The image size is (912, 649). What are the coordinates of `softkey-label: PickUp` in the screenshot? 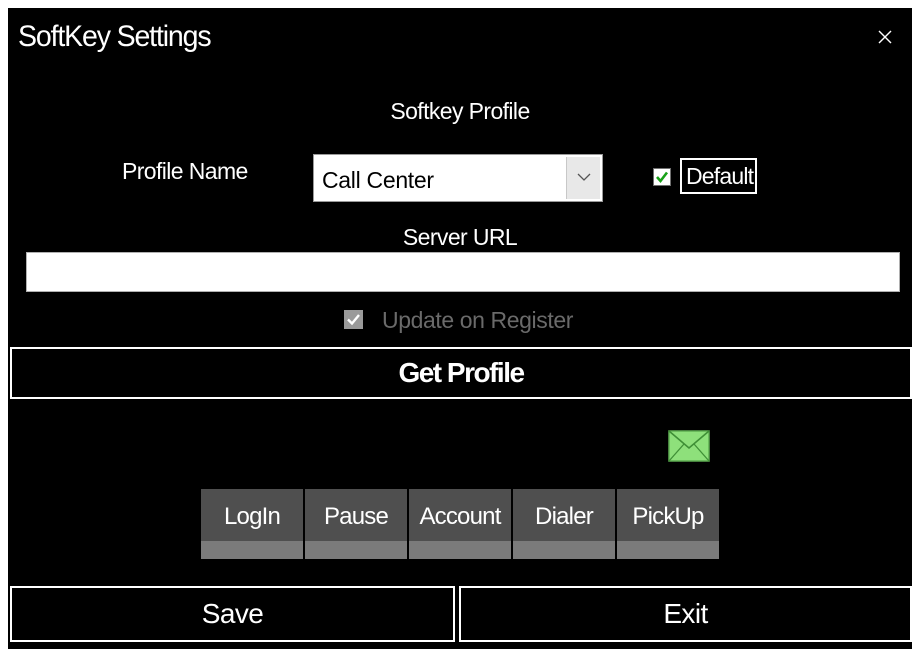 It's located at (668, 516).